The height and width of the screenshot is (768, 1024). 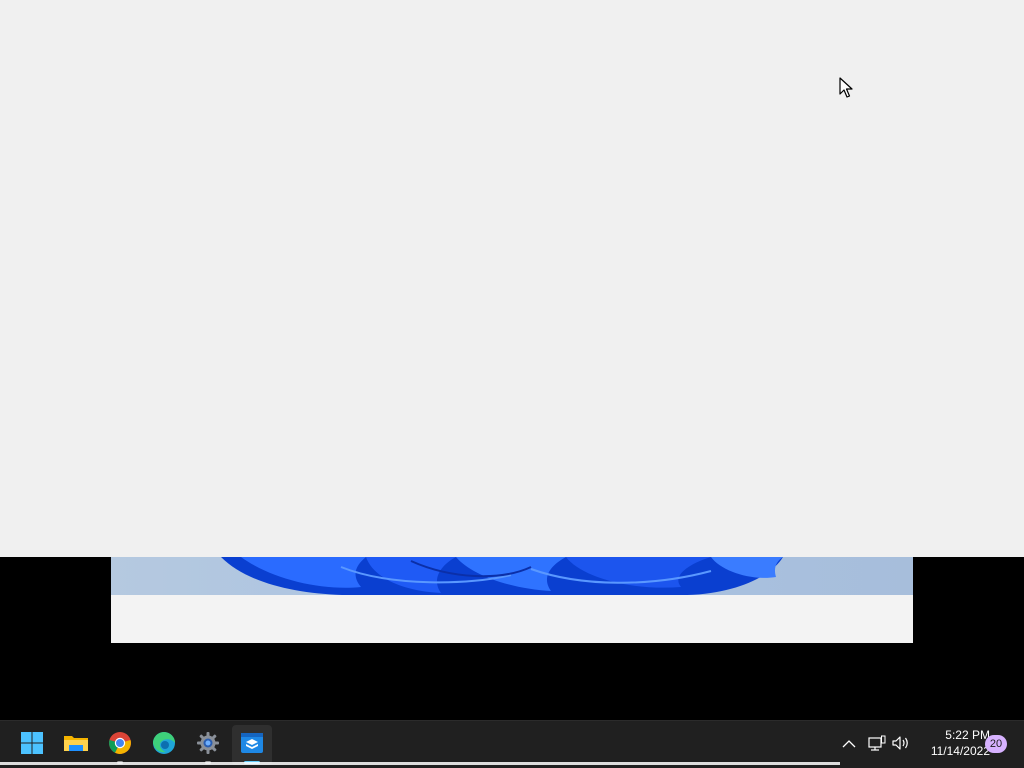 I want to click on window-app-icon, so click(x=252, y=745).